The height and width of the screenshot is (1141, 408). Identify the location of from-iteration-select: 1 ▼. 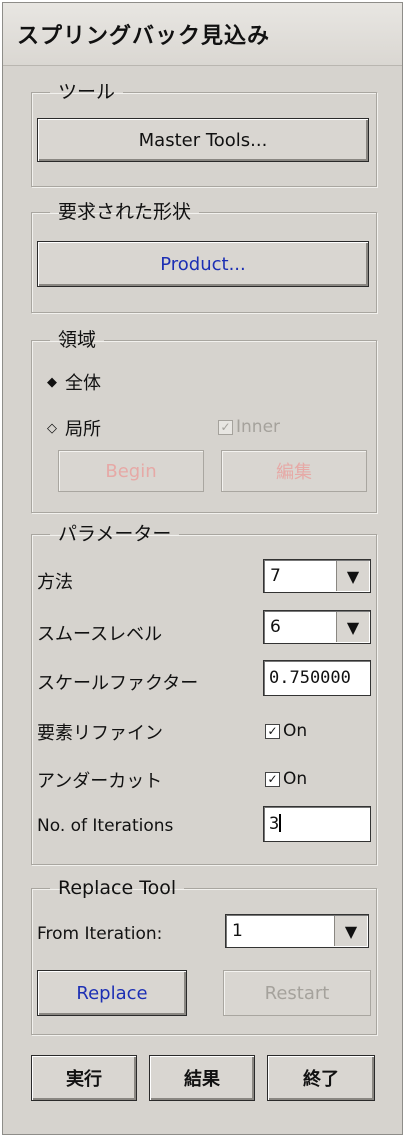
(297, 931).